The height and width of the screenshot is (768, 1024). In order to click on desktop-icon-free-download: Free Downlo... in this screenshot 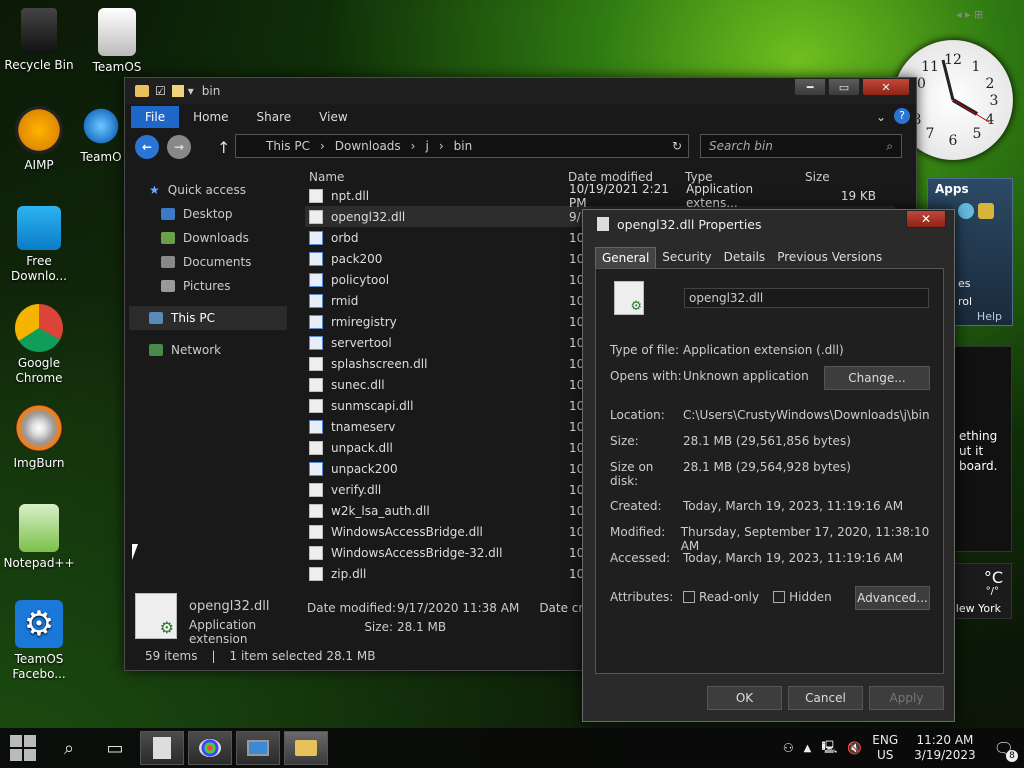, I will do `click(39, 245)`.